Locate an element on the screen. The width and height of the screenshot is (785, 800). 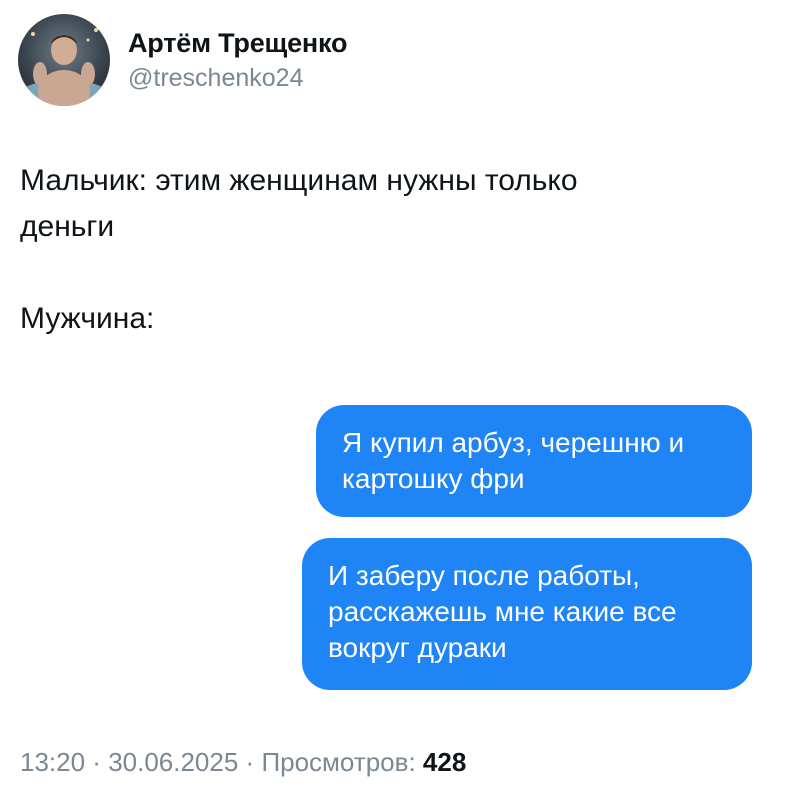
tweet-text-line: Мужчина: is located at coordinates (87, 318).